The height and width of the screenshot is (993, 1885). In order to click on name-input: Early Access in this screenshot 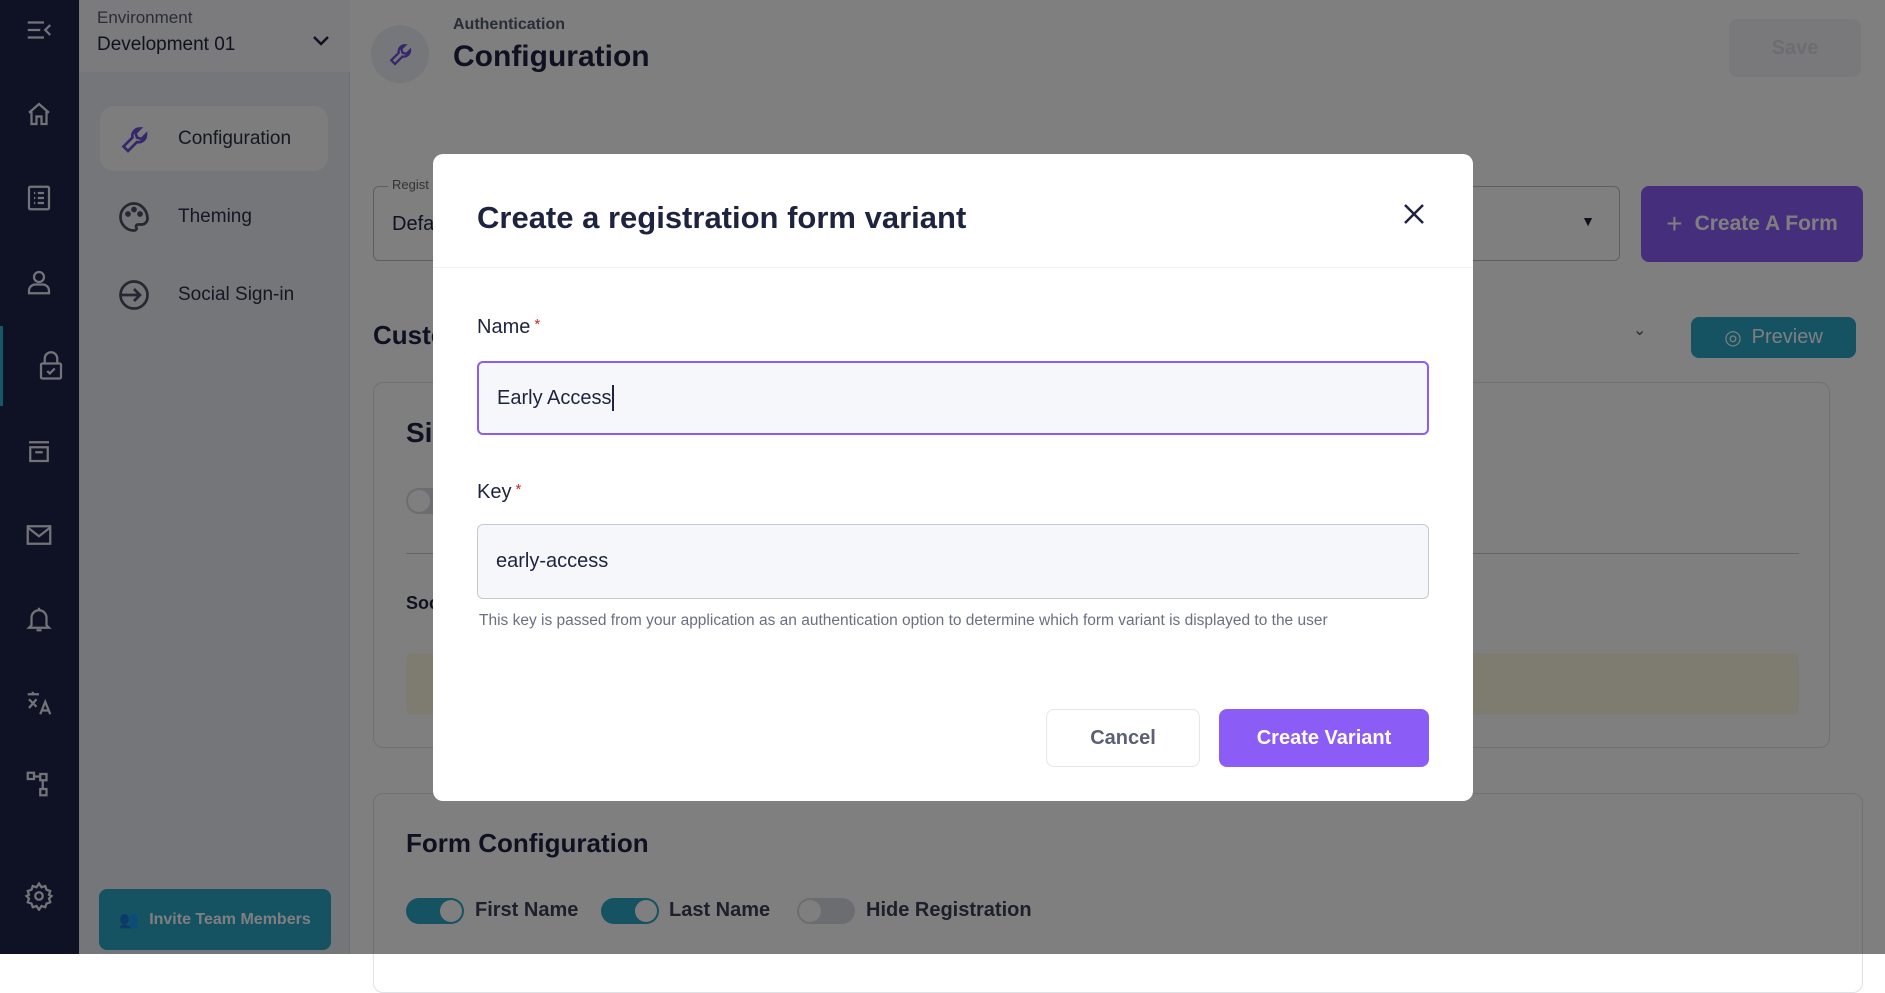, I will do `click(953, 398)`.